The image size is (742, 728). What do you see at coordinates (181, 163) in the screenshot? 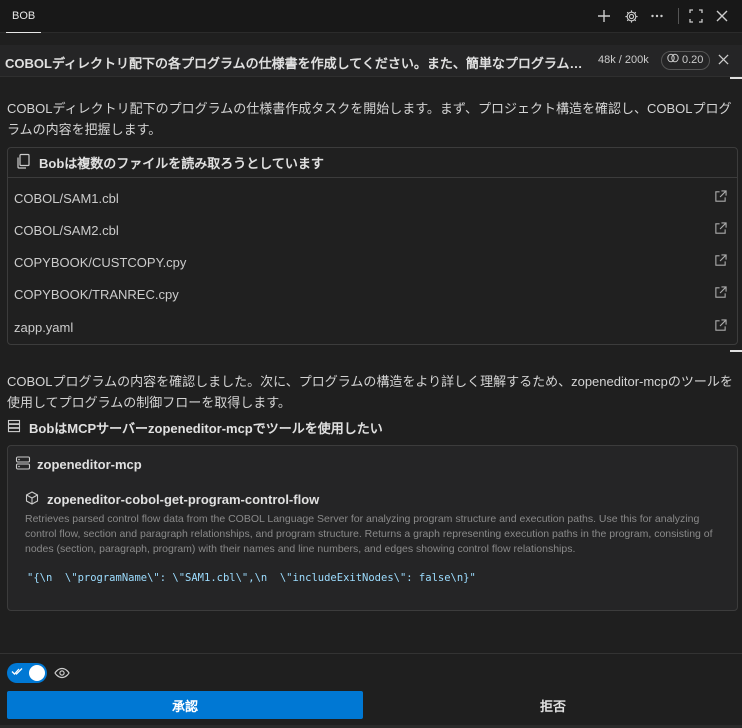
I see `file-read-title: Bobは複数のファイルを読み取ろうとしています` at bounding box center [181, 163].